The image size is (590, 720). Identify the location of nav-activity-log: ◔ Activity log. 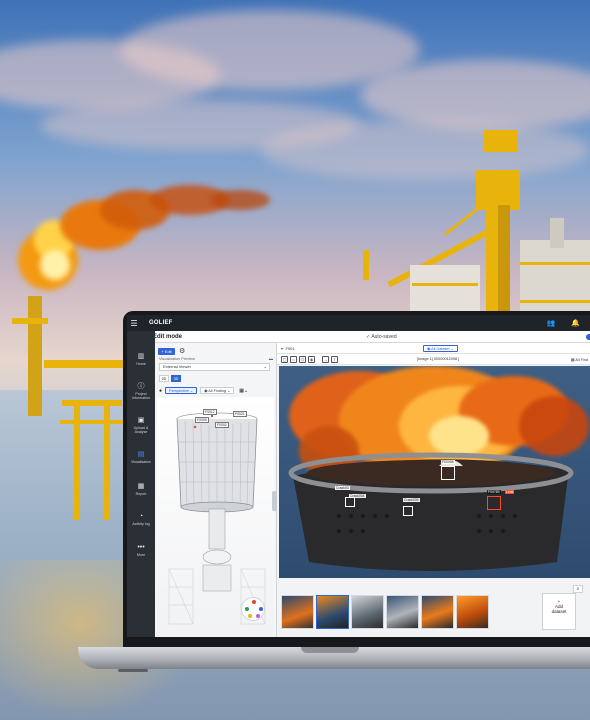
(141, 519).